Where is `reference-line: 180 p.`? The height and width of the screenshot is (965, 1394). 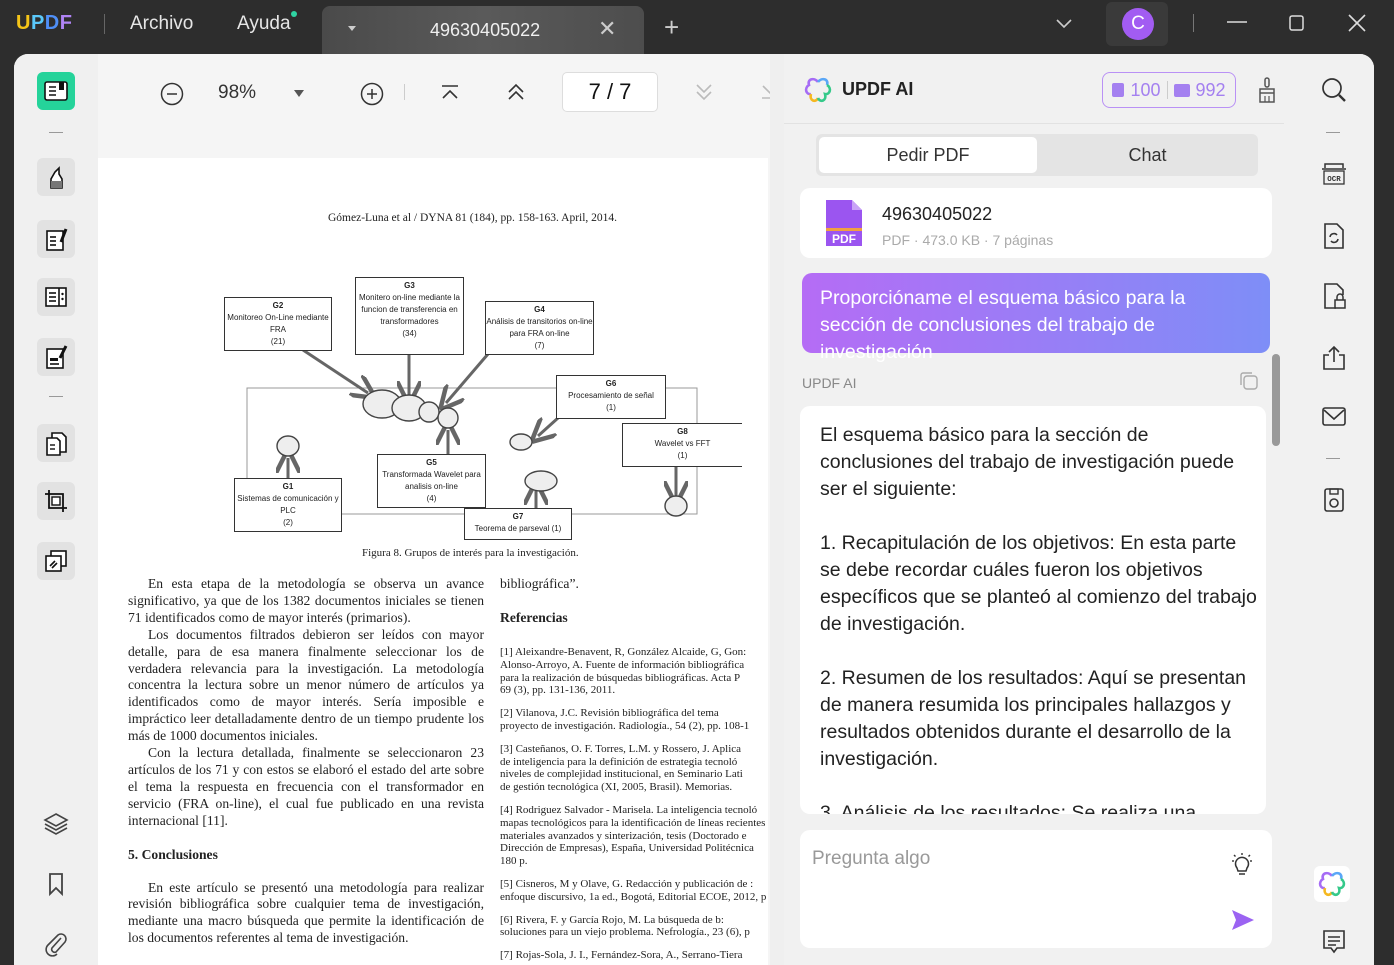 reference-line: 180 p. is located at coordinates (514, 861).